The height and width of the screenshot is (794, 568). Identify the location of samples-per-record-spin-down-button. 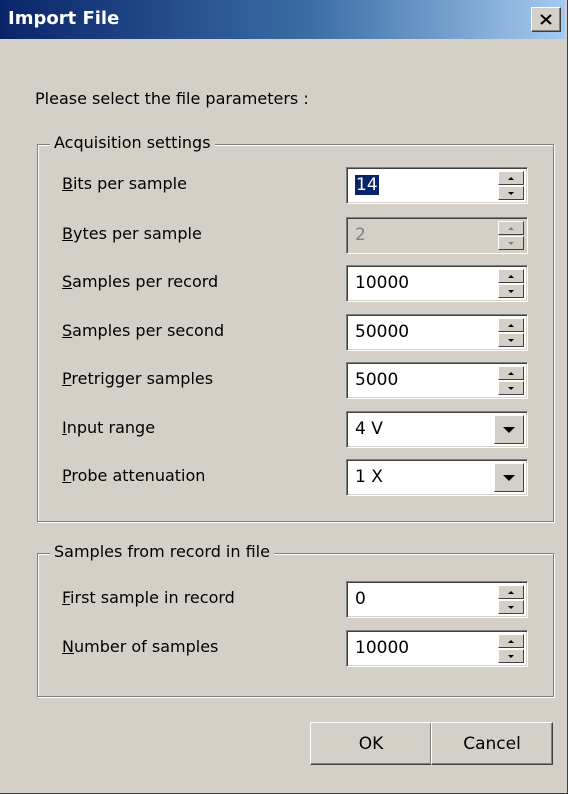
(511, 291).